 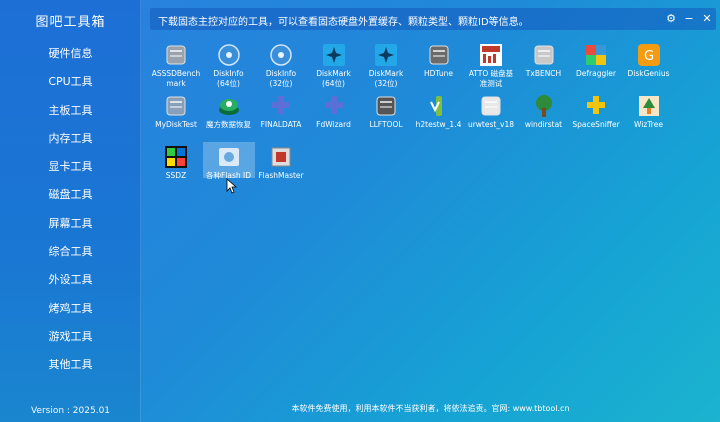 What do you see at coordinates (70, 195) in the screenshot?
I see `sidebar-item-disk-tools: 磁盘工具` at bounding box center [70, 195].